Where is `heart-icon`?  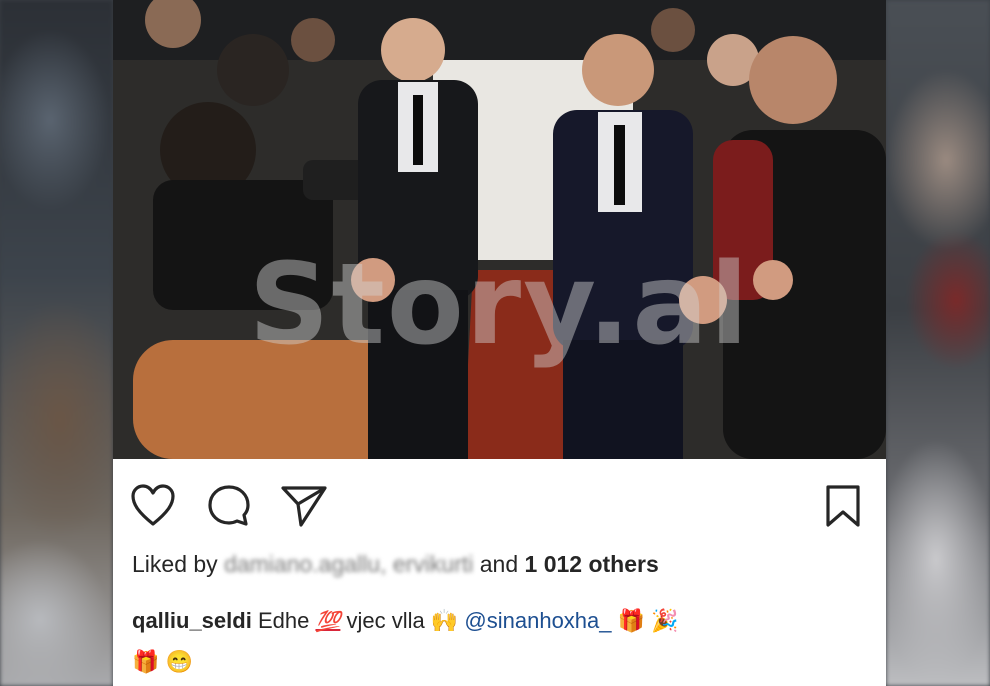 heart-icon is located at coordinates (153, 508).